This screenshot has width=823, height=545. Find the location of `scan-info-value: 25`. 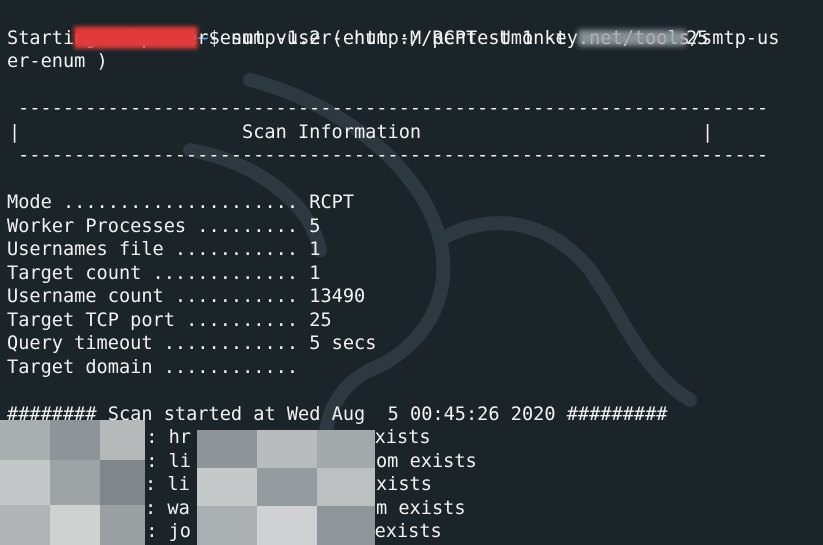

scan-info-value: 25 is located at coordinates (320, 320).